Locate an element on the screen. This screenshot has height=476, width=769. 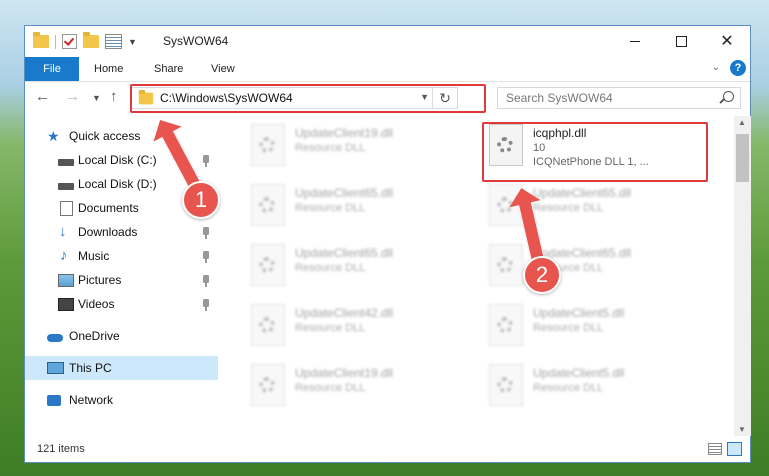
star-icon: ★ is located at coordinates (53, 136).